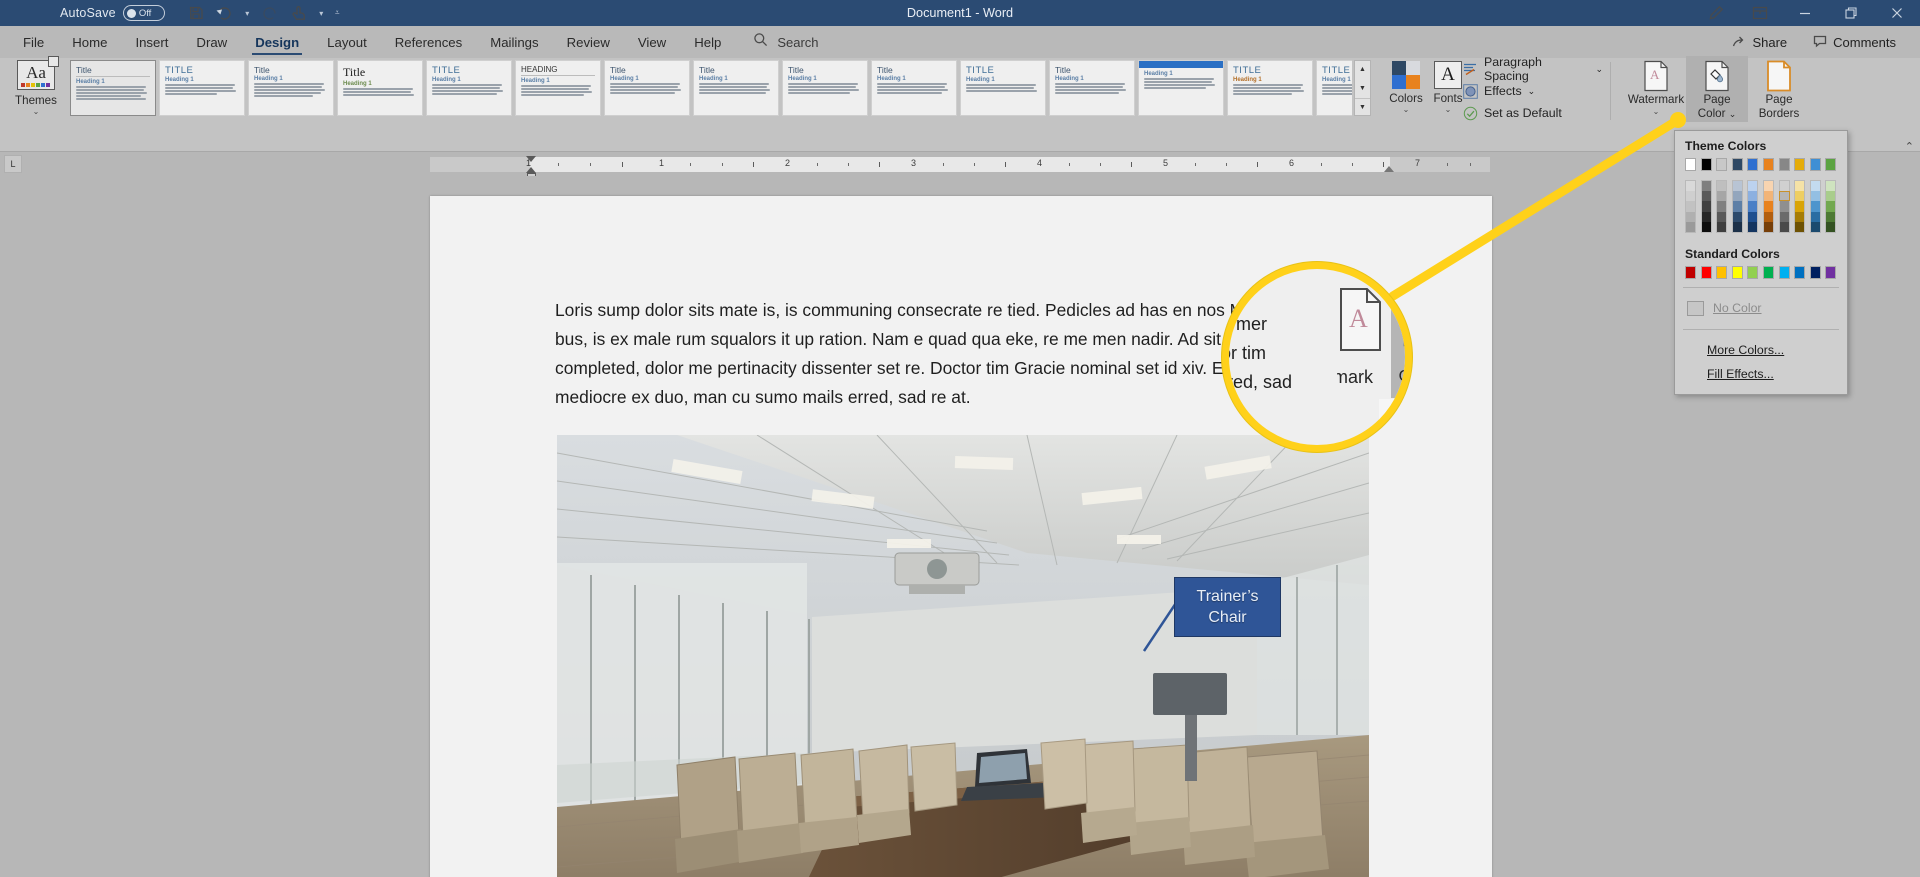  Describe the element at coordinates (1716, 13) in the screenshot. I see `pen-icon` at that location.